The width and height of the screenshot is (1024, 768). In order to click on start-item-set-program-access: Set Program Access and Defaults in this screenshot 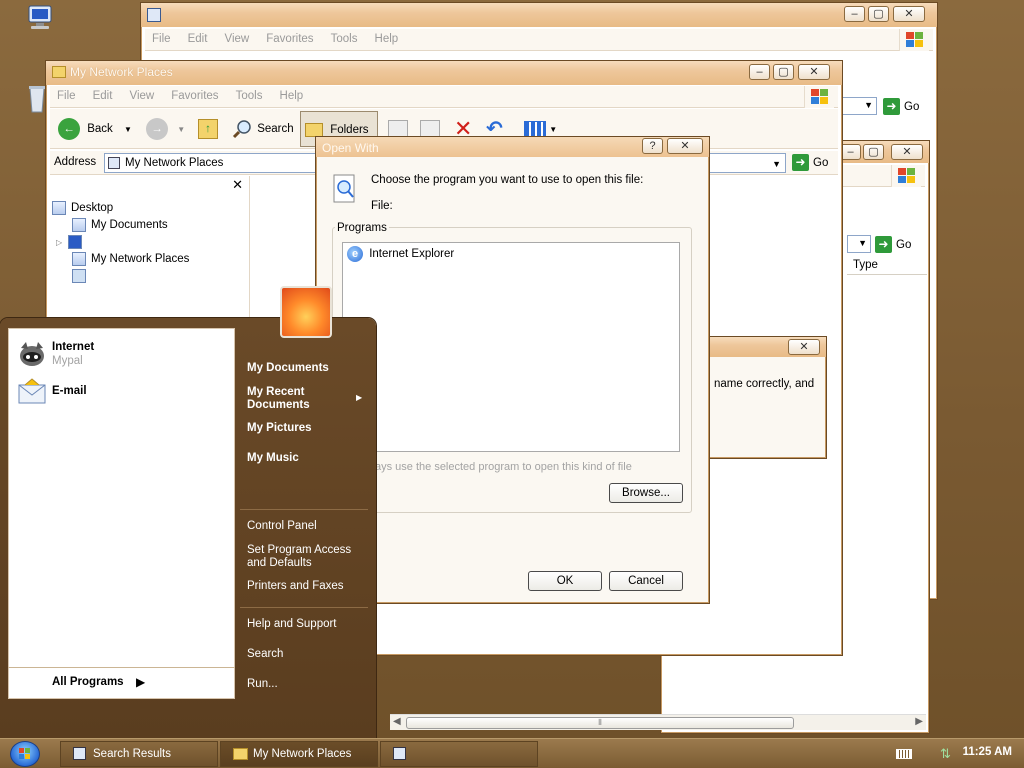, I will do `click(303, 557)`.